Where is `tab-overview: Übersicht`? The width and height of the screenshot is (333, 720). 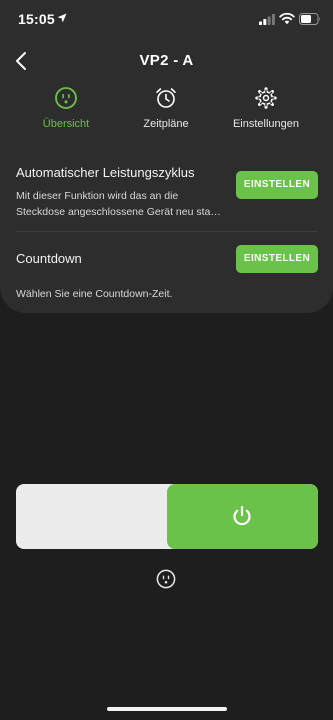 tab-overview: Übersicht is located at coordinates (66, 111).